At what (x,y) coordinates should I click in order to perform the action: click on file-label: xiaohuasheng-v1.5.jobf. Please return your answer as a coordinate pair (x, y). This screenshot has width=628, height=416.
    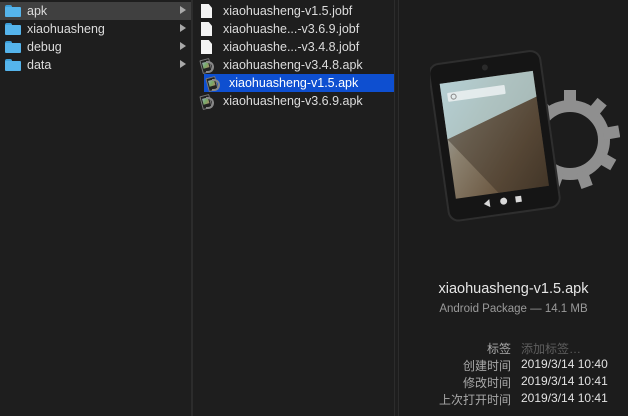
    Looking at the image, I should click on (288, 11).